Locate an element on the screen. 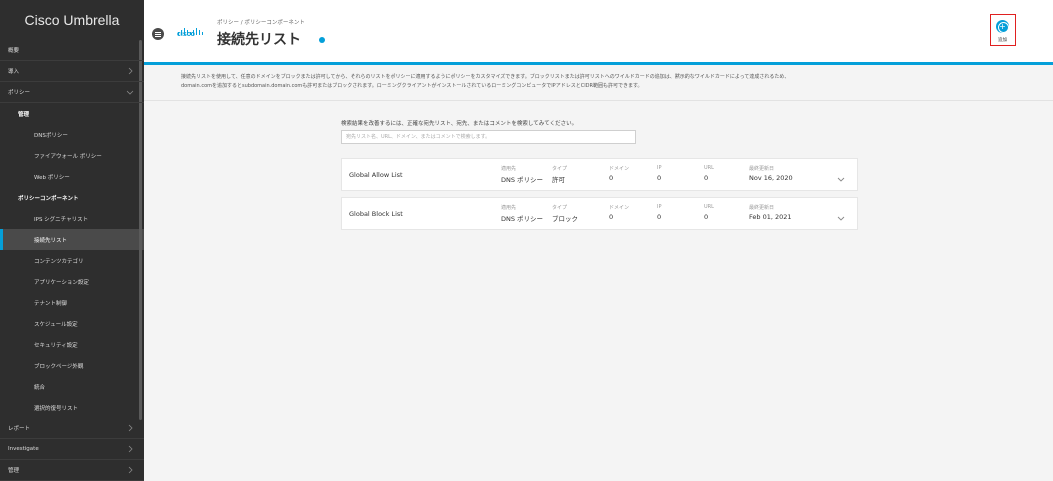 This screenshot has height=481, width=1053. col-type: タイプ 許可 is located at coordinates (559, 174).